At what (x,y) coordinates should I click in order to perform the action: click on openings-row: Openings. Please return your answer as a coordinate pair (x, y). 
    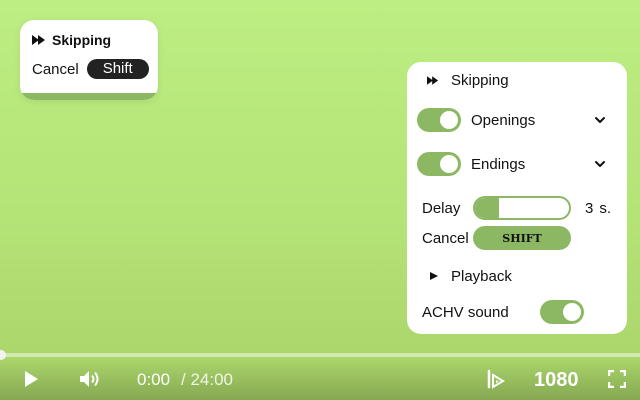
    Looking at the image, I should click on (517, 120).